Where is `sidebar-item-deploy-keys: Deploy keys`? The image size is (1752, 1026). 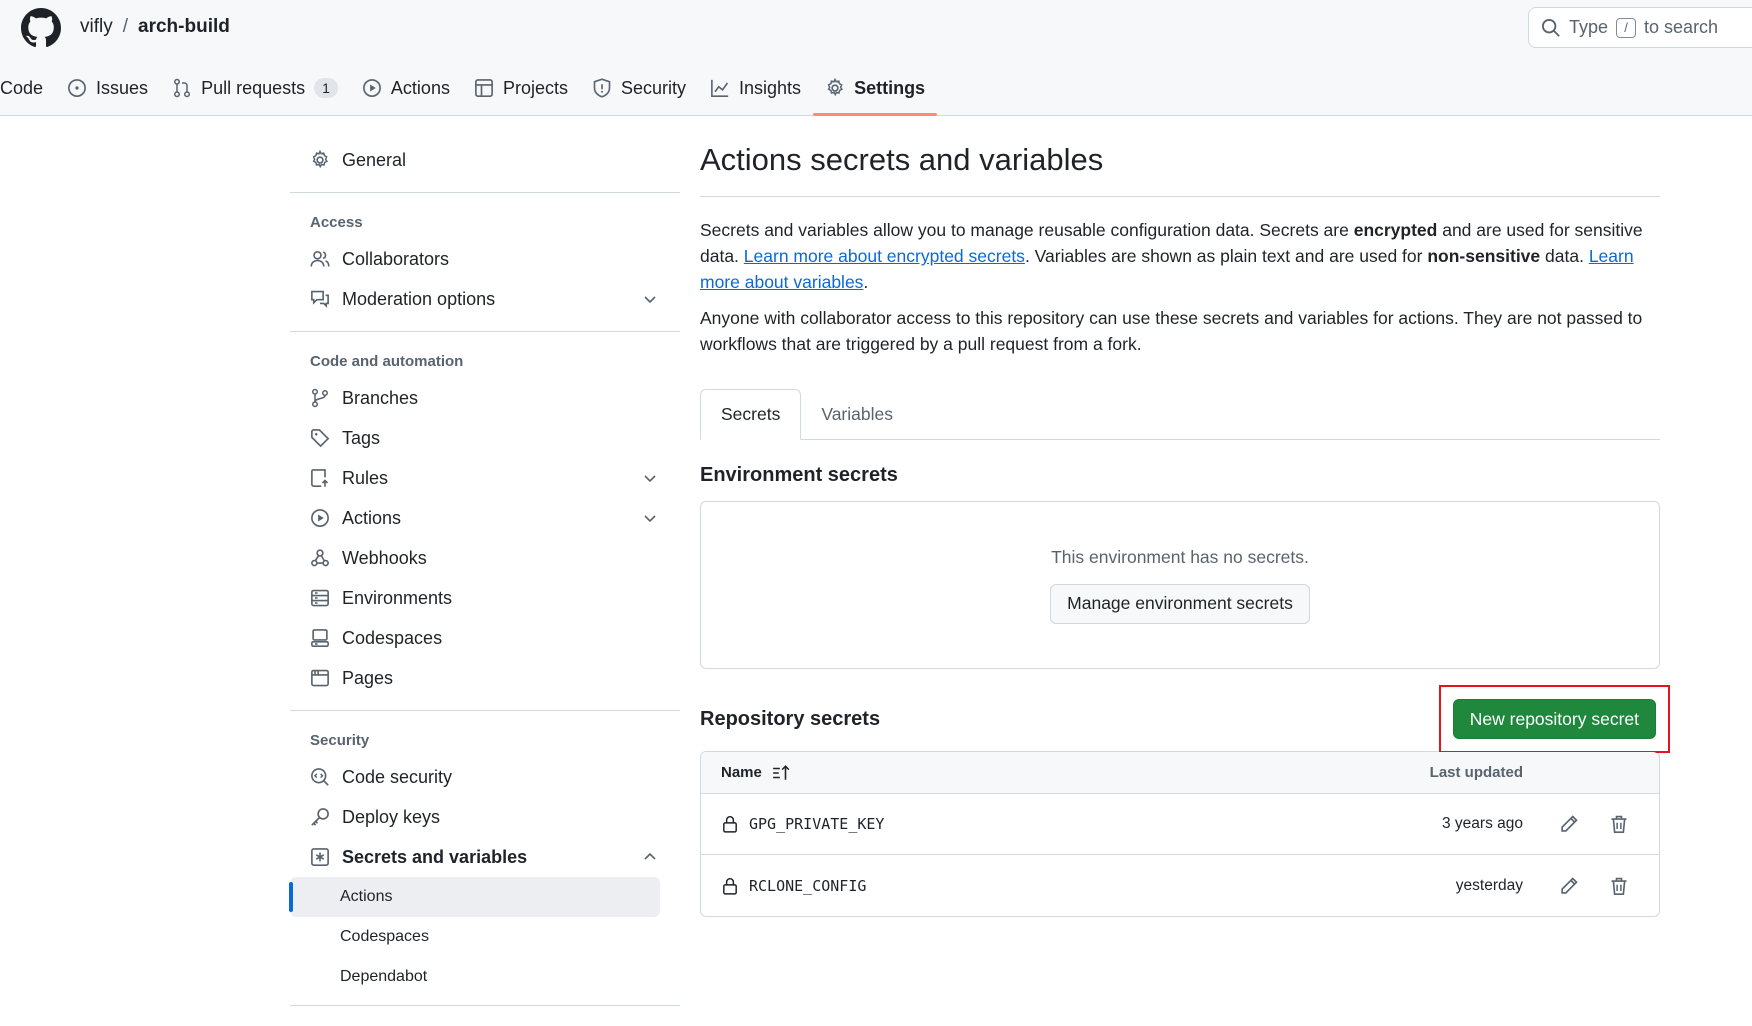
sidebar-item-deploy-keys: Deploy keys is located at coordinates (485, 817).